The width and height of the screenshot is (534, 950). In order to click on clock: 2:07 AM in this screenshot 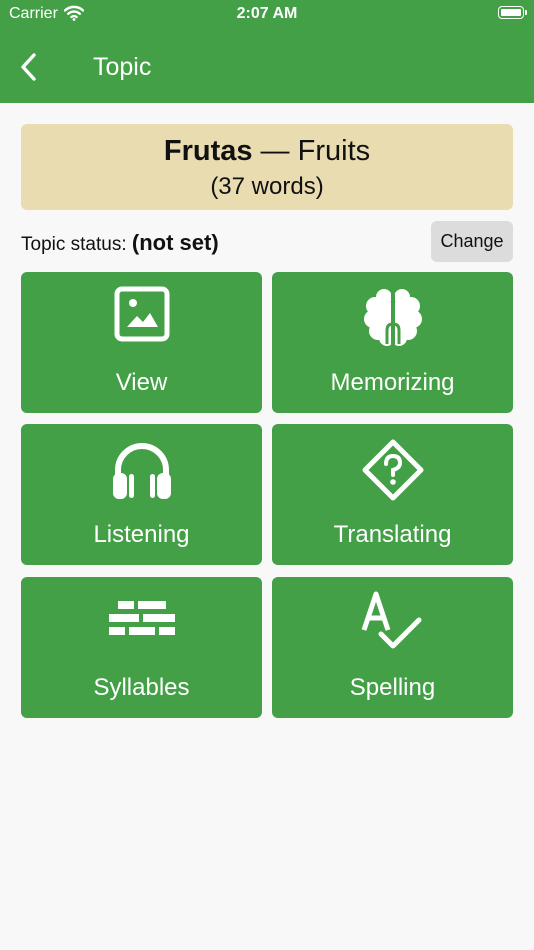, I will do `click(267, 13)`.